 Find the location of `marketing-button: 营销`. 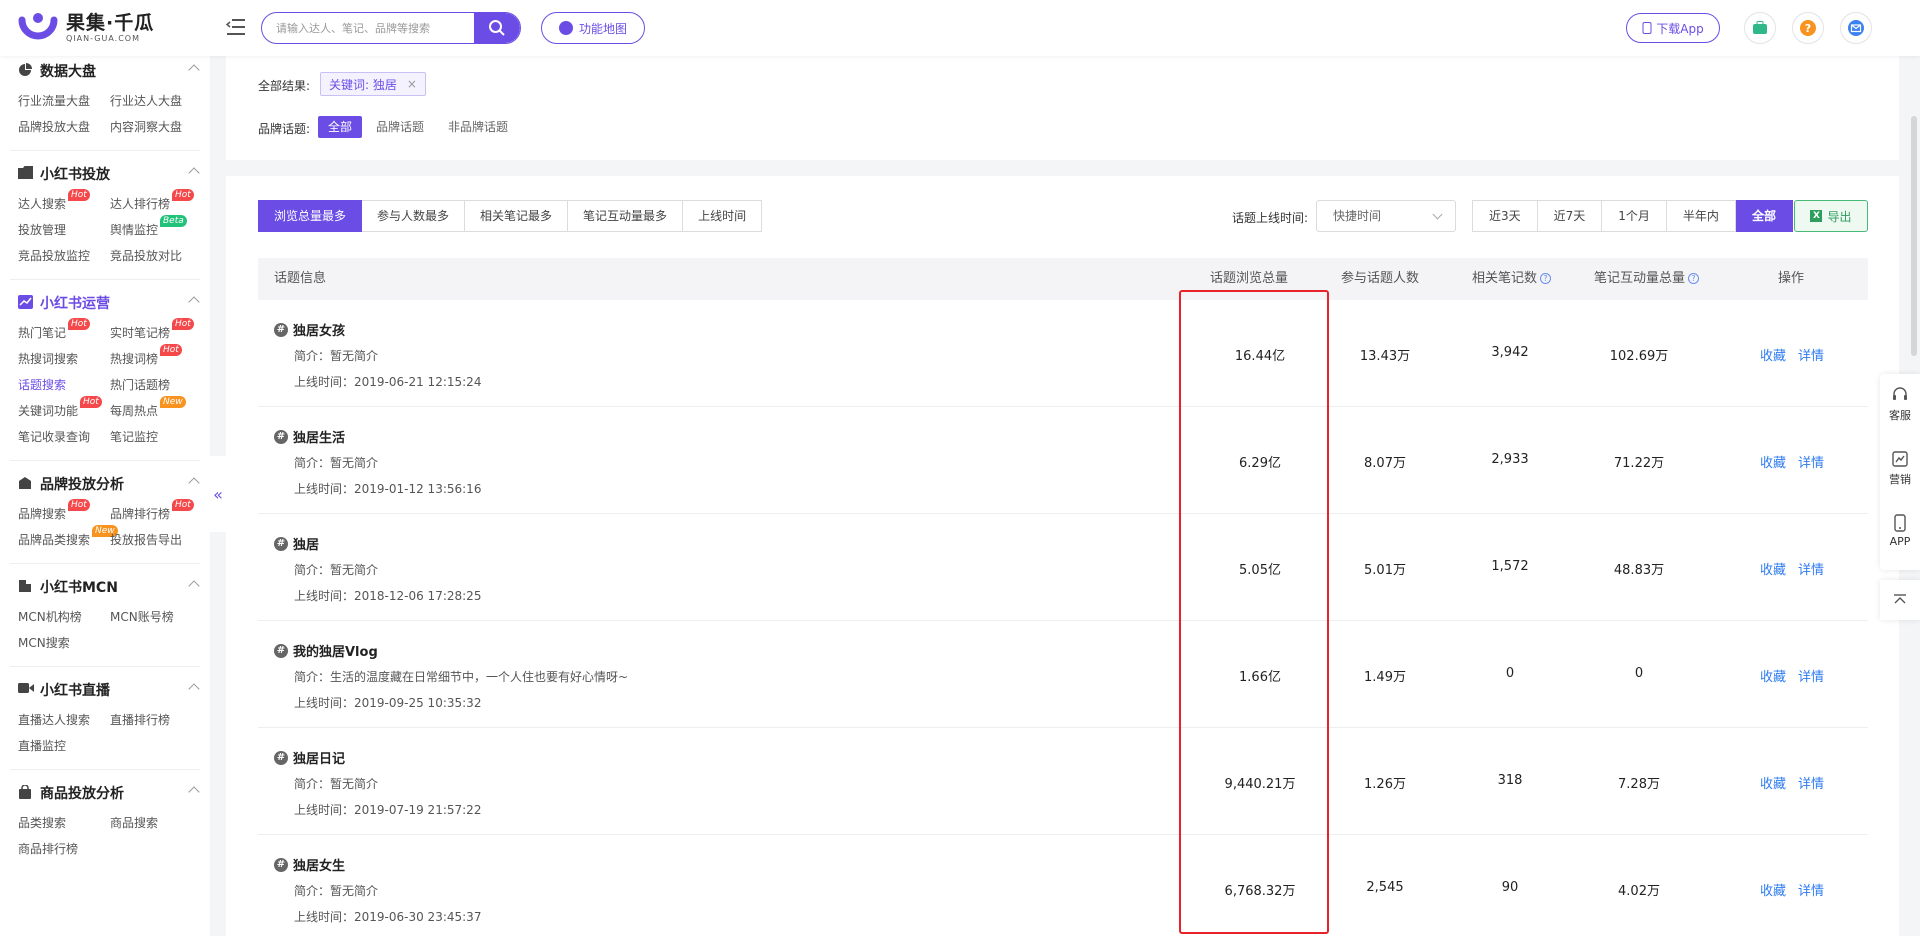

marketing-button: 营销 is located at coordinates (1900, 468).